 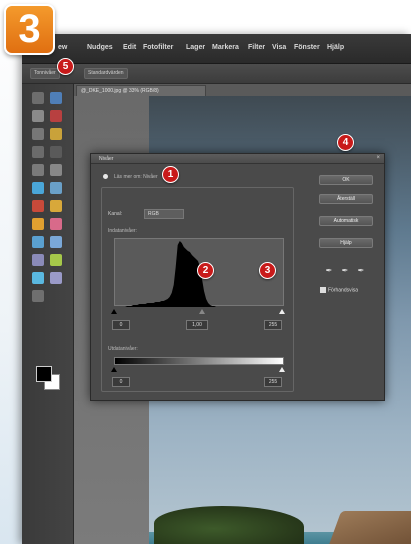 What do you see at coordinates (267, 270) in the screenshot?
I see `callout-marker-3: 3` at bounding box center [267, 270].